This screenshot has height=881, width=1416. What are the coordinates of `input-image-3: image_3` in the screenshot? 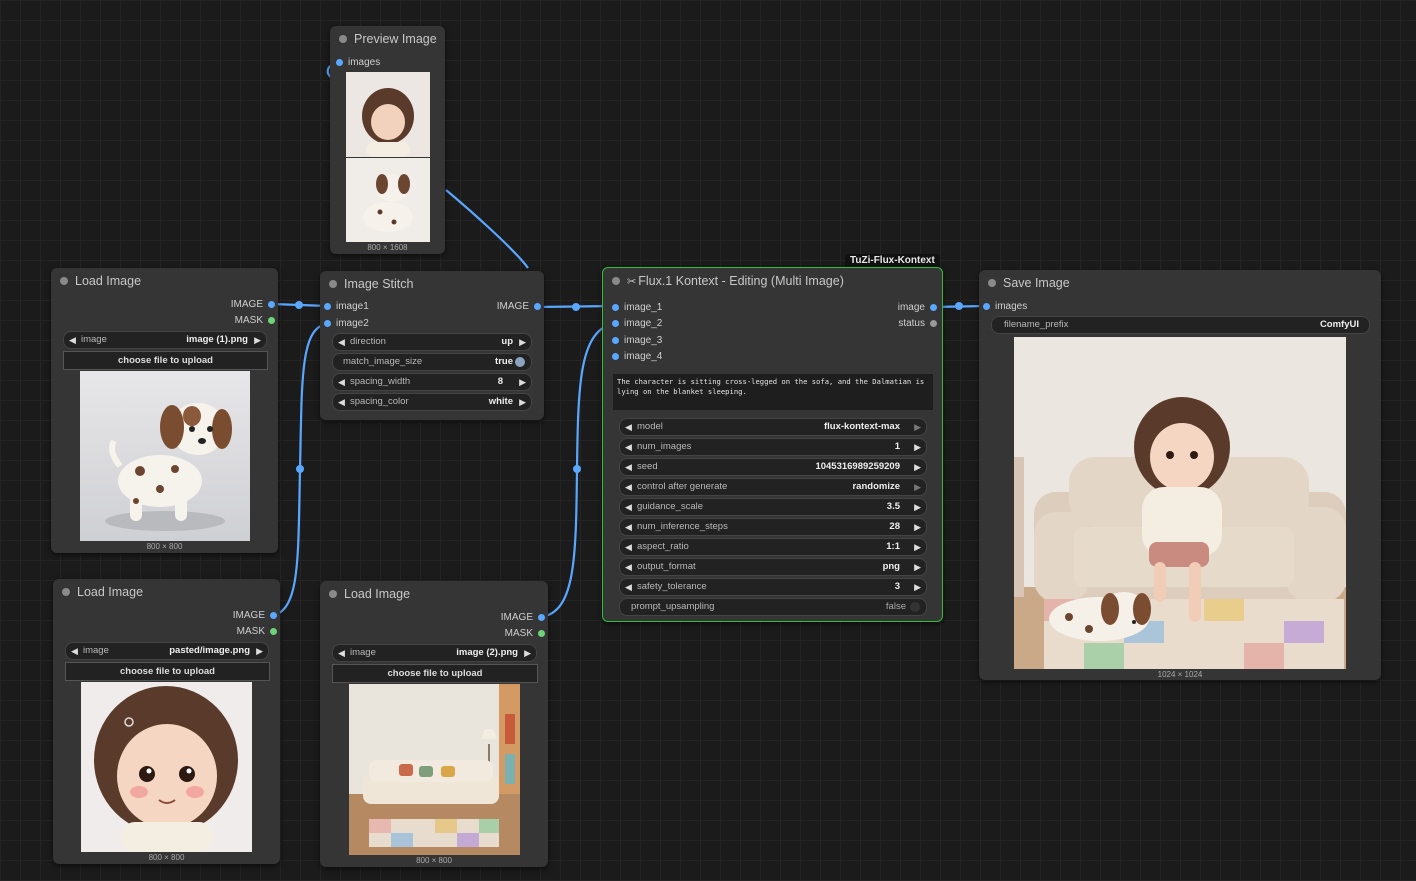 It's located at (637, 341).